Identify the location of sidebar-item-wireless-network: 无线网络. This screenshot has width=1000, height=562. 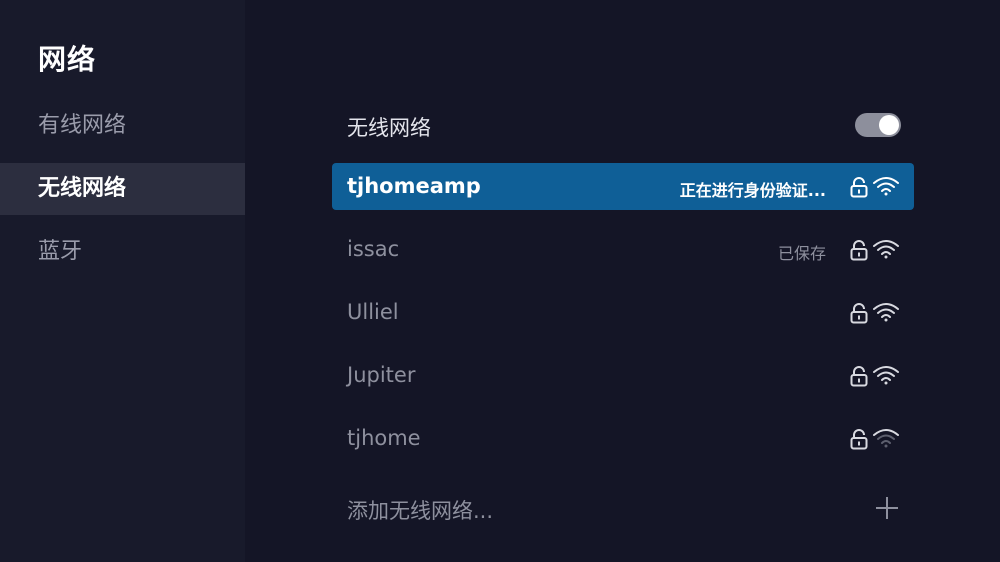
(122, 189).